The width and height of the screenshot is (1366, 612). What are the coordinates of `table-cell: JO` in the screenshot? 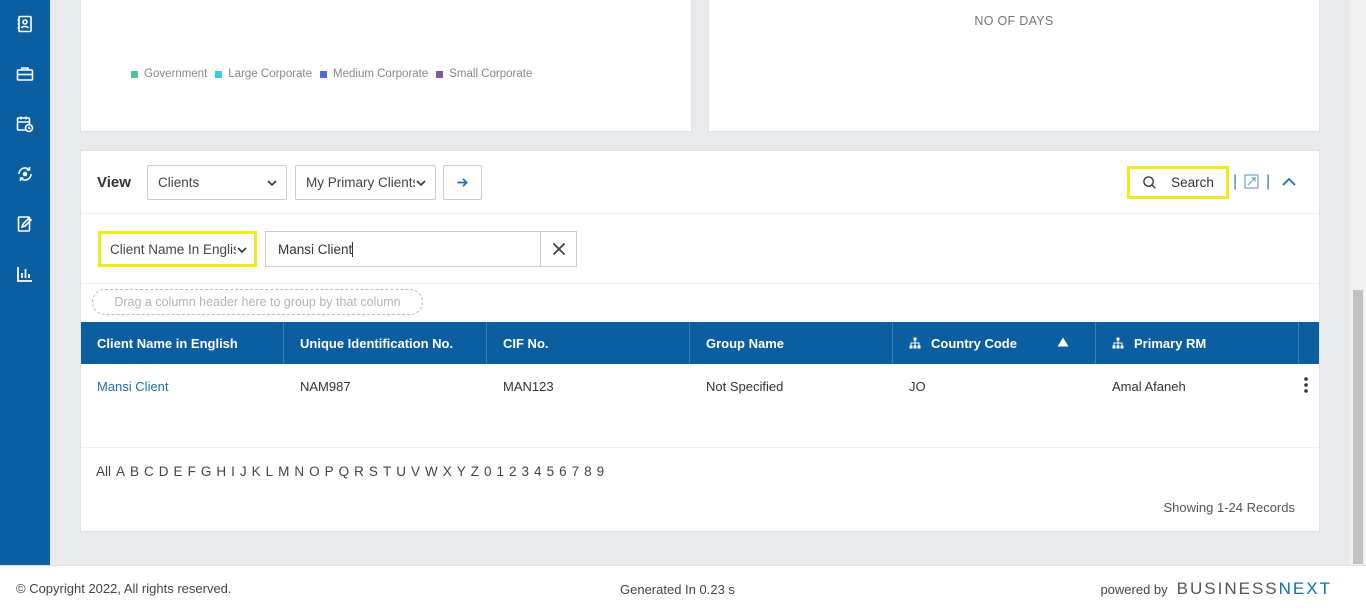 It's located at (917, 386).